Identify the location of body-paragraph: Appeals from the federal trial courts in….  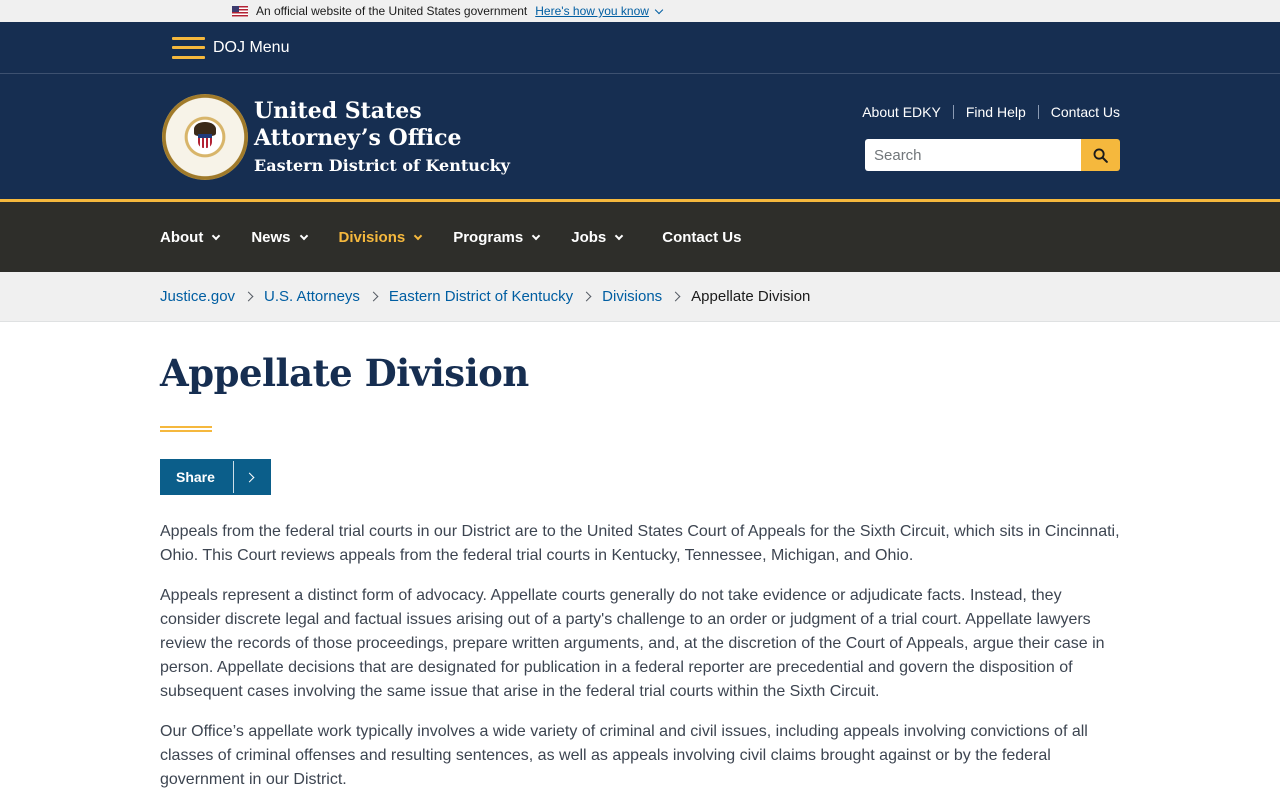
(640, 543).